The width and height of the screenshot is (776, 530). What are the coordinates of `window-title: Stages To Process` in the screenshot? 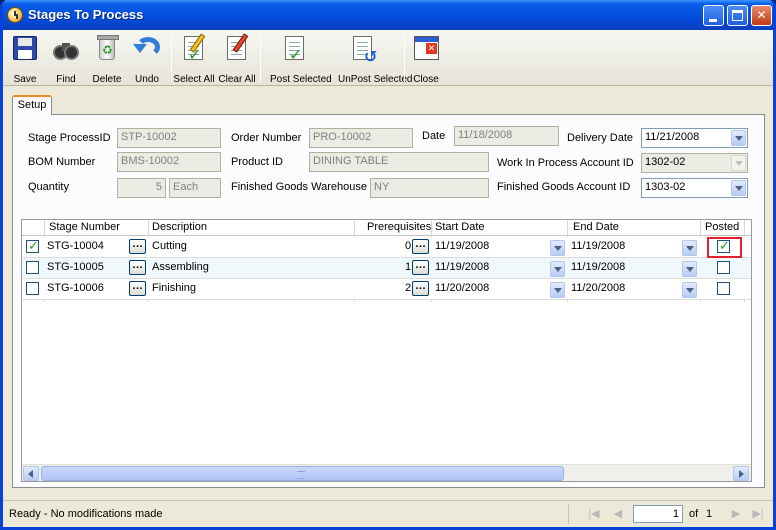 It's located at (86, 14).